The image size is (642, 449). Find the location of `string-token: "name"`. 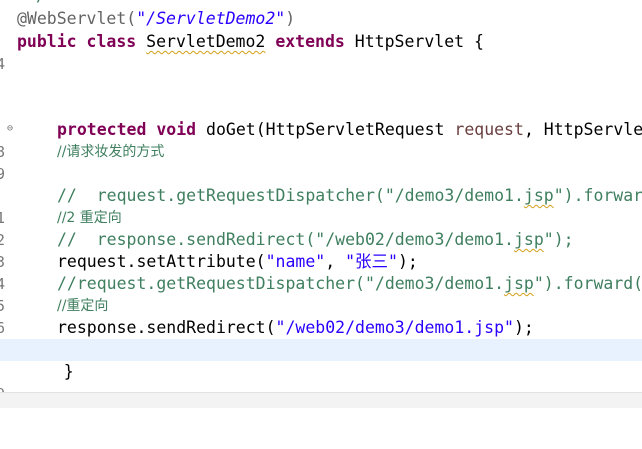

string-token: "name" is located at coordinates (295, 261).